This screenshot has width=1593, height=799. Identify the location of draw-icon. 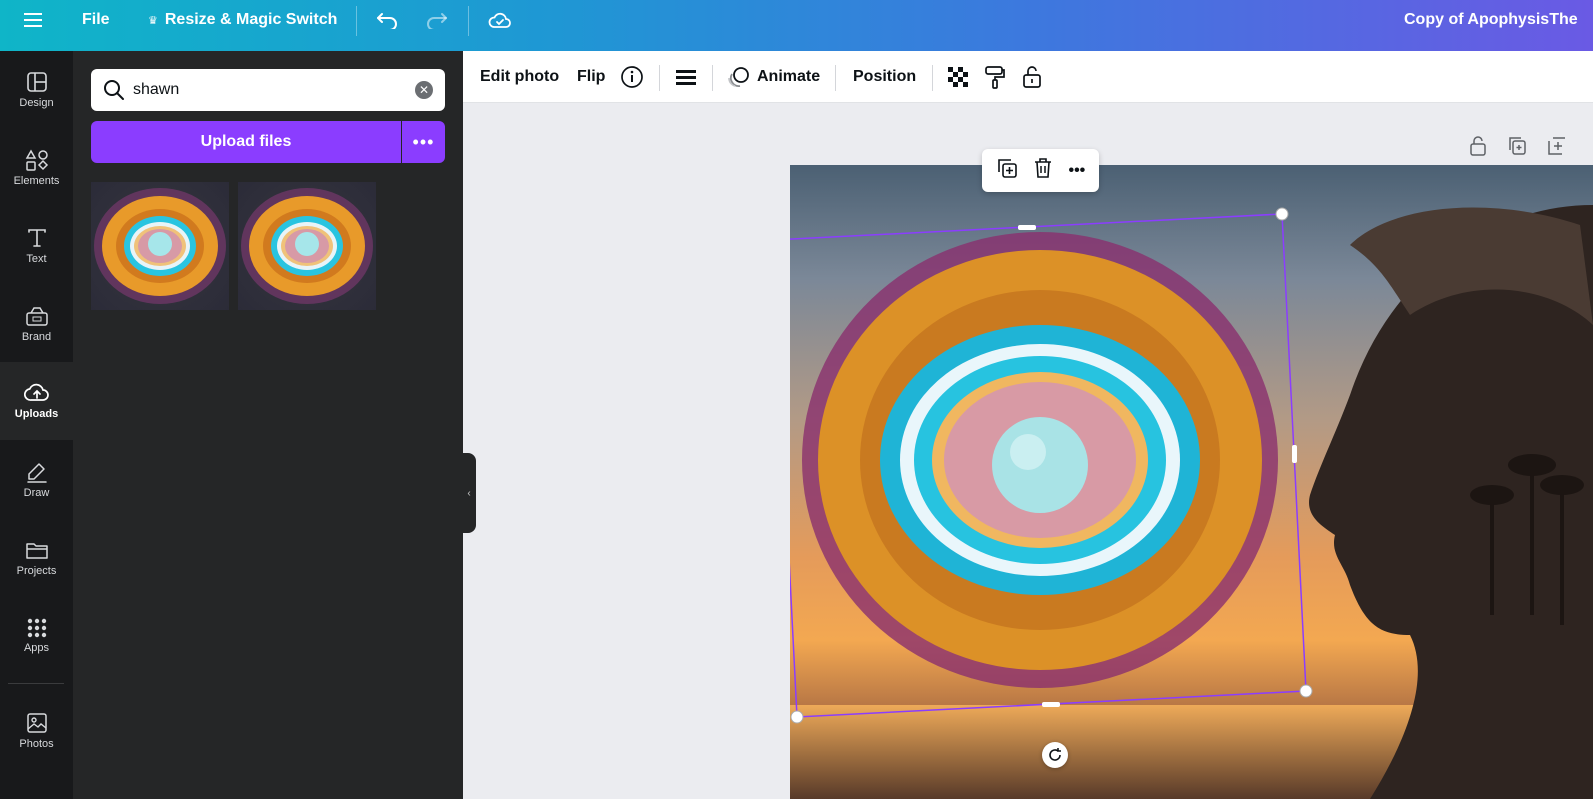
(36, 473).